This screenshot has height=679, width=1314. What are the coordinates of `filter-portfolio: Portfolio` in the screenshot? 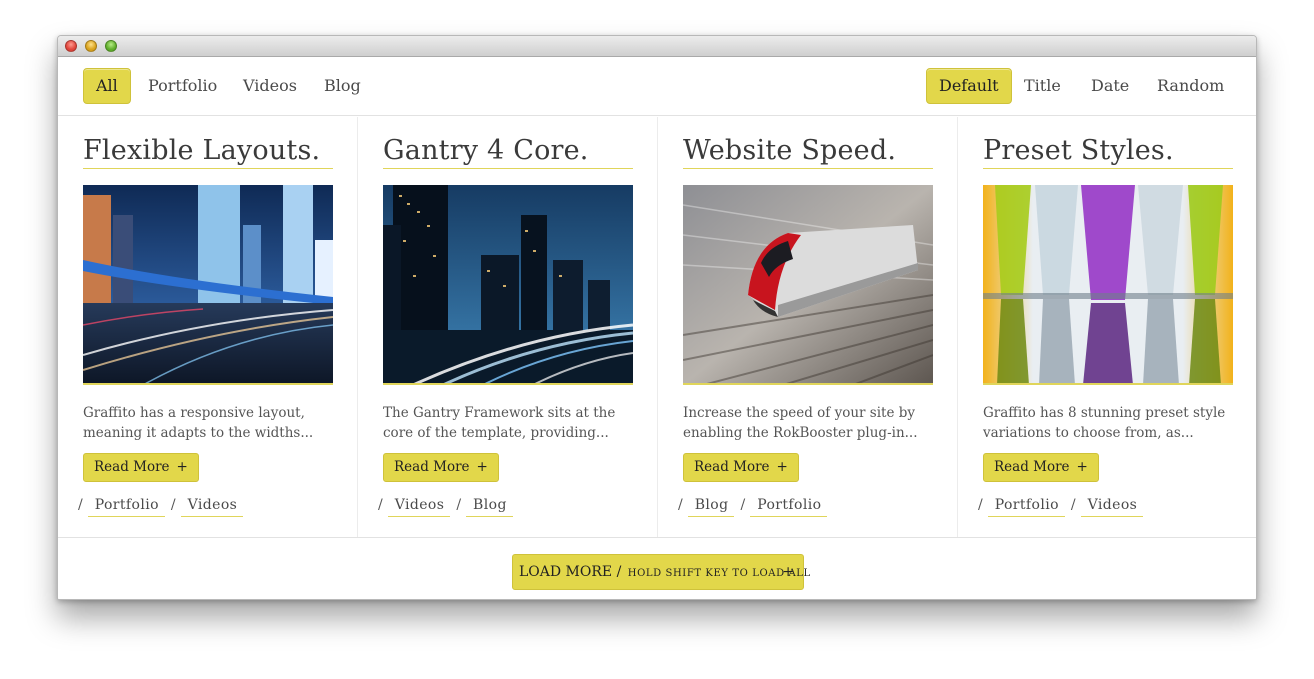 It's located at (182, 86).